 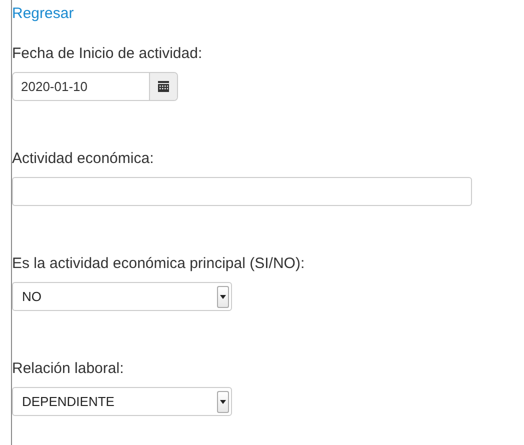 I want to click on field-label: Fecha de Inicio de actividad:, so click(x=107, y=54).